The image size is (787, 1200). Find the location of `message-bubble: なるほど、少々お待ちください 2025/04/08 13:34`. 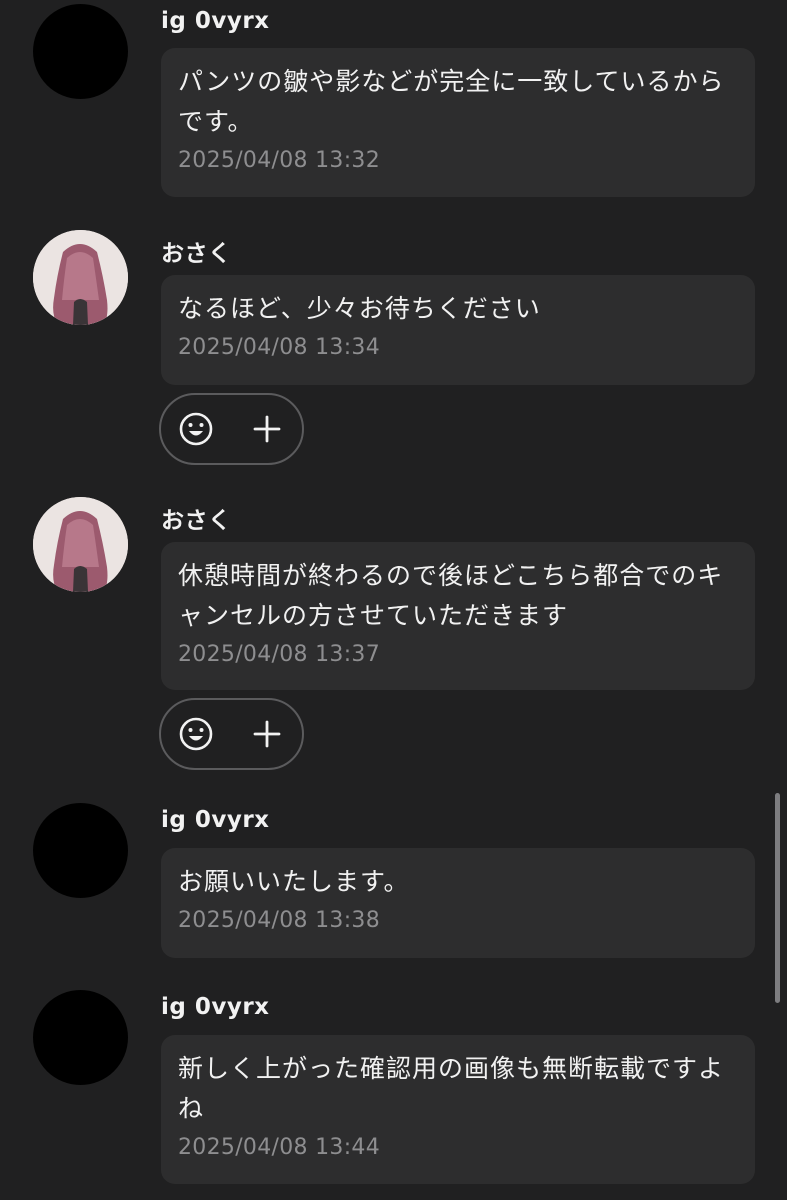

message-bubble: なるほど、少々お待ちください 2025/04/08 13:34 is located at coordinates (458, 330).